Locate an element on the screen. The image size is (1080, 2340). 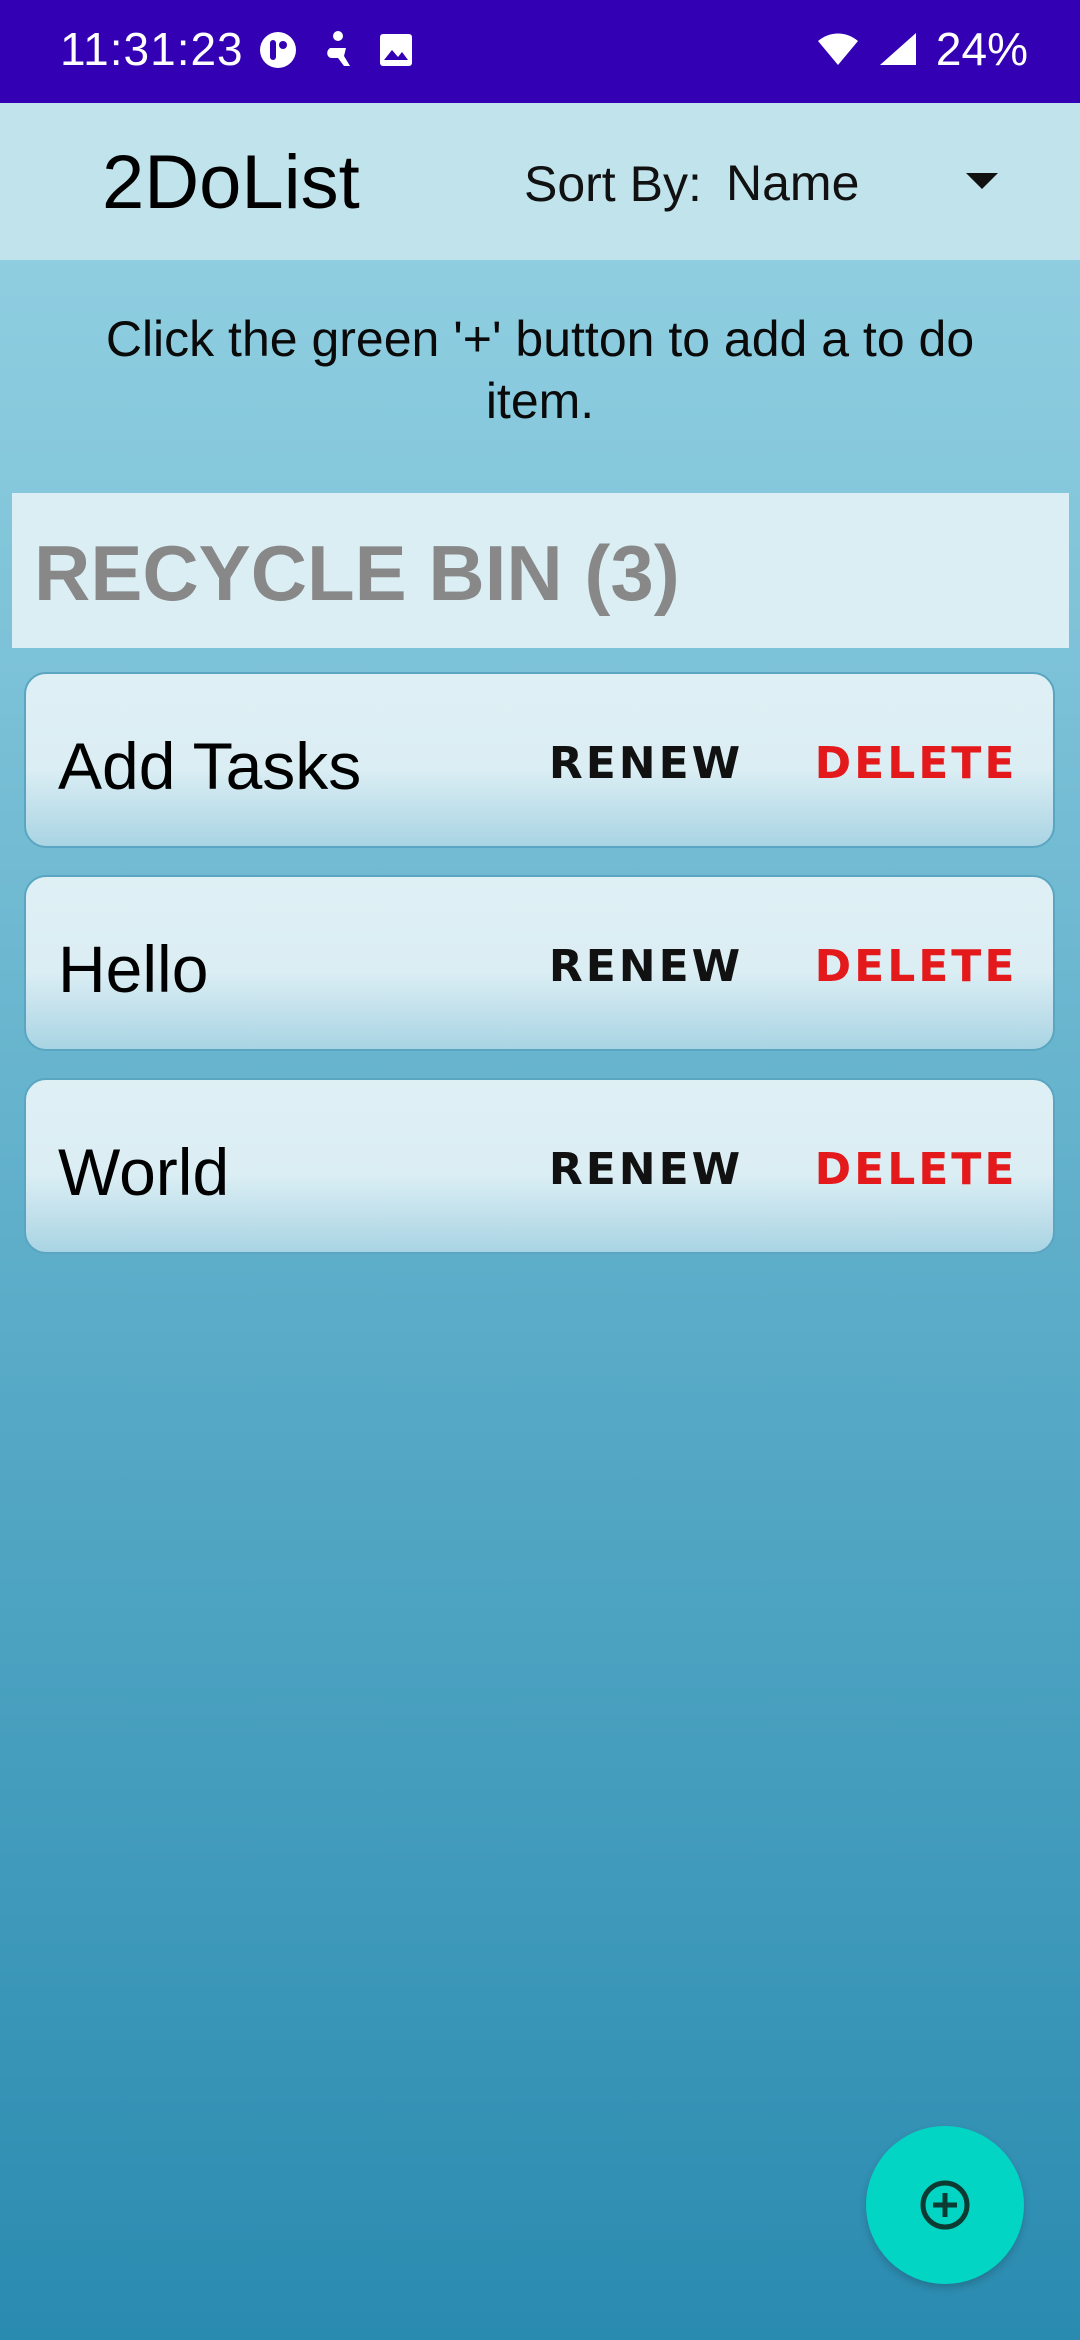
add-item-fab is located at coordinates (945, 2205).